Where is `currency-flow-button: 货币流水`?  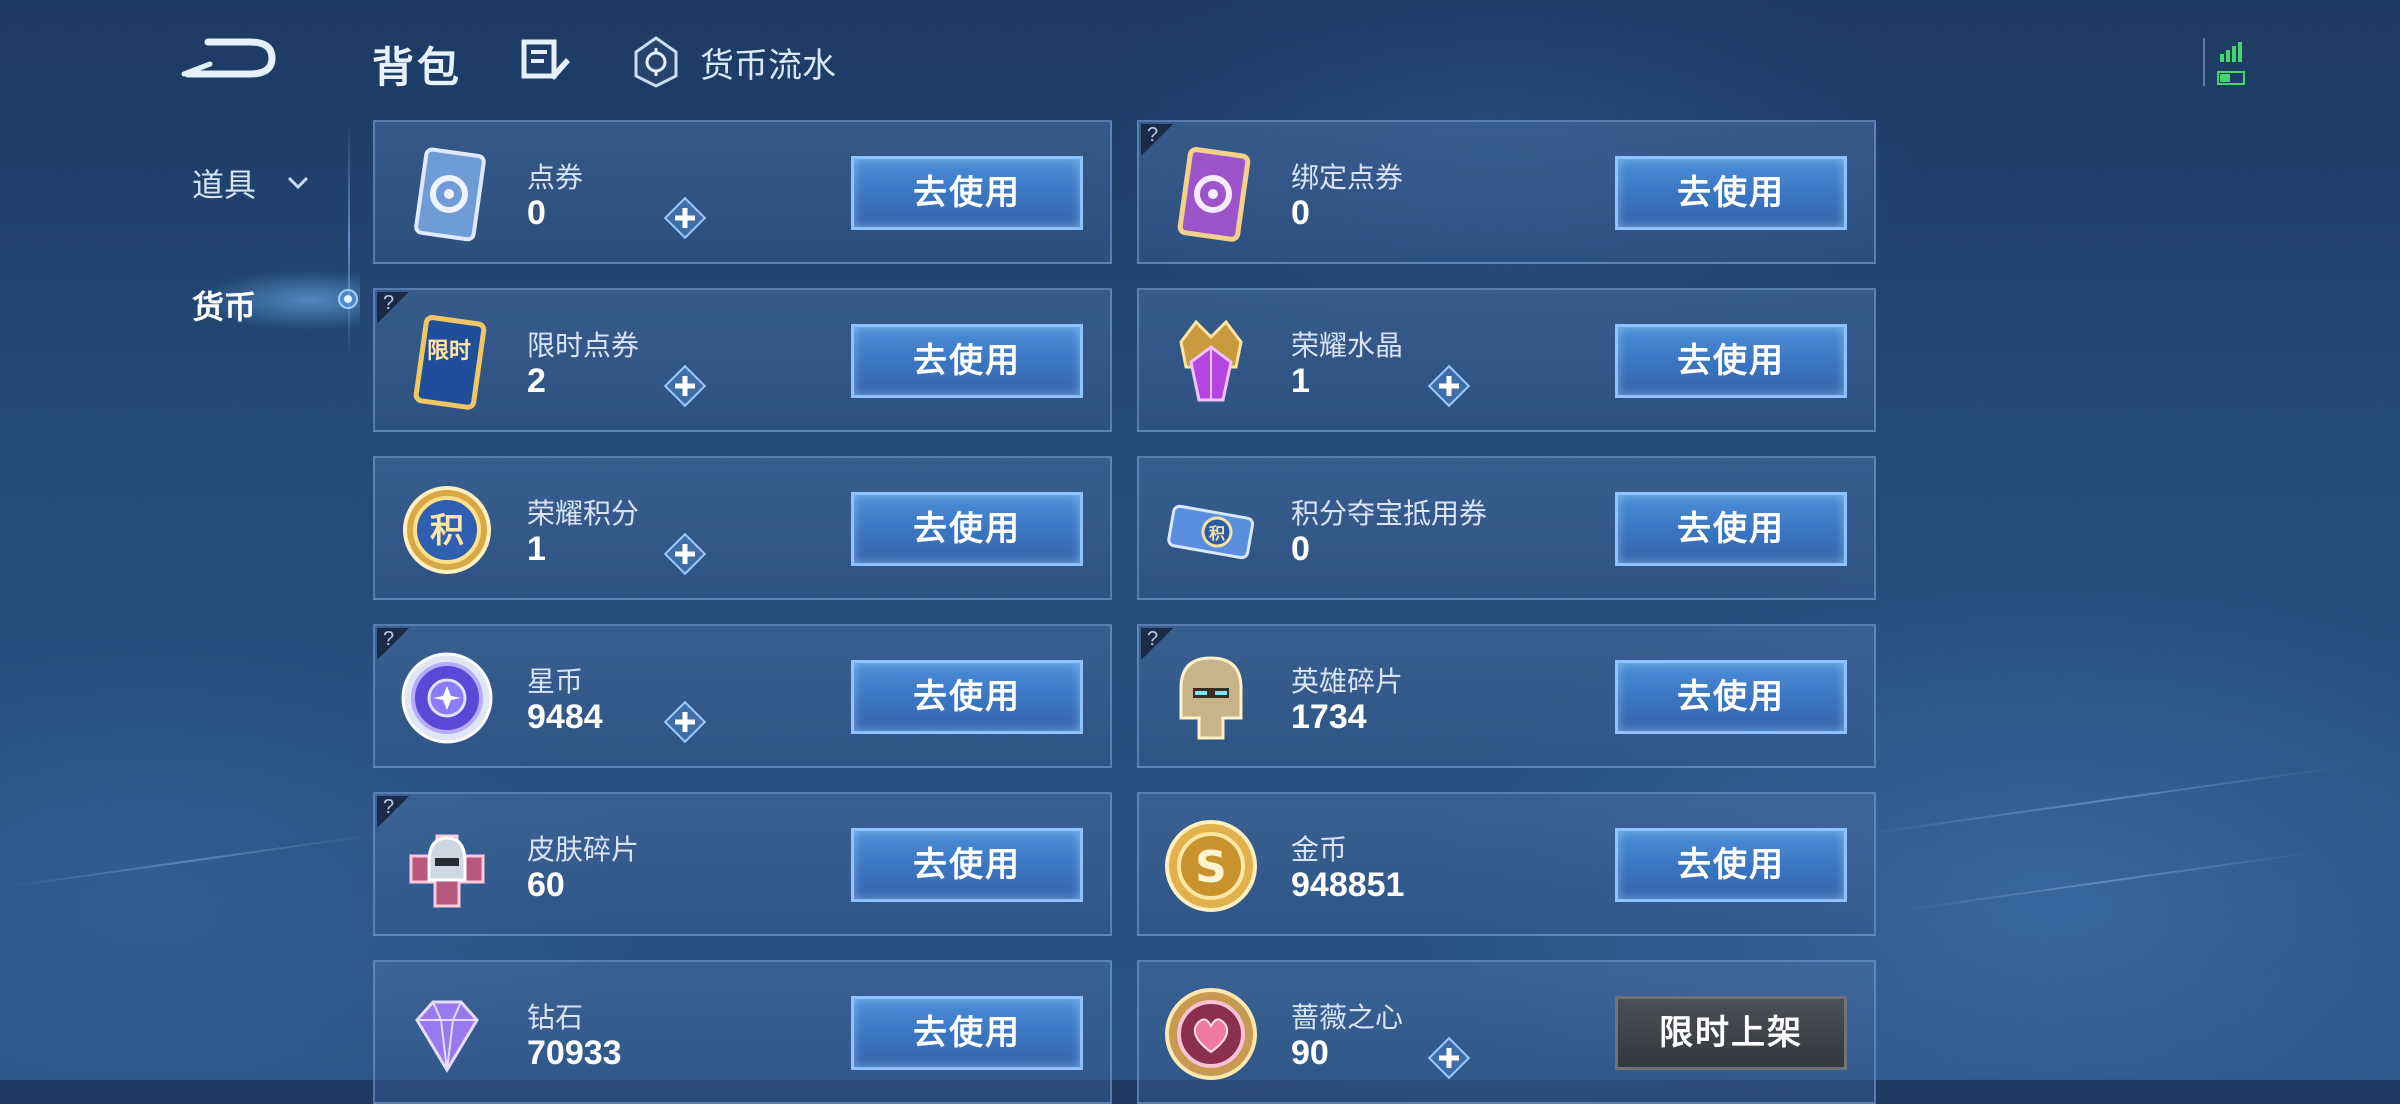
currency-flow-button: 货币流水 is located at coordinates (732, 62).